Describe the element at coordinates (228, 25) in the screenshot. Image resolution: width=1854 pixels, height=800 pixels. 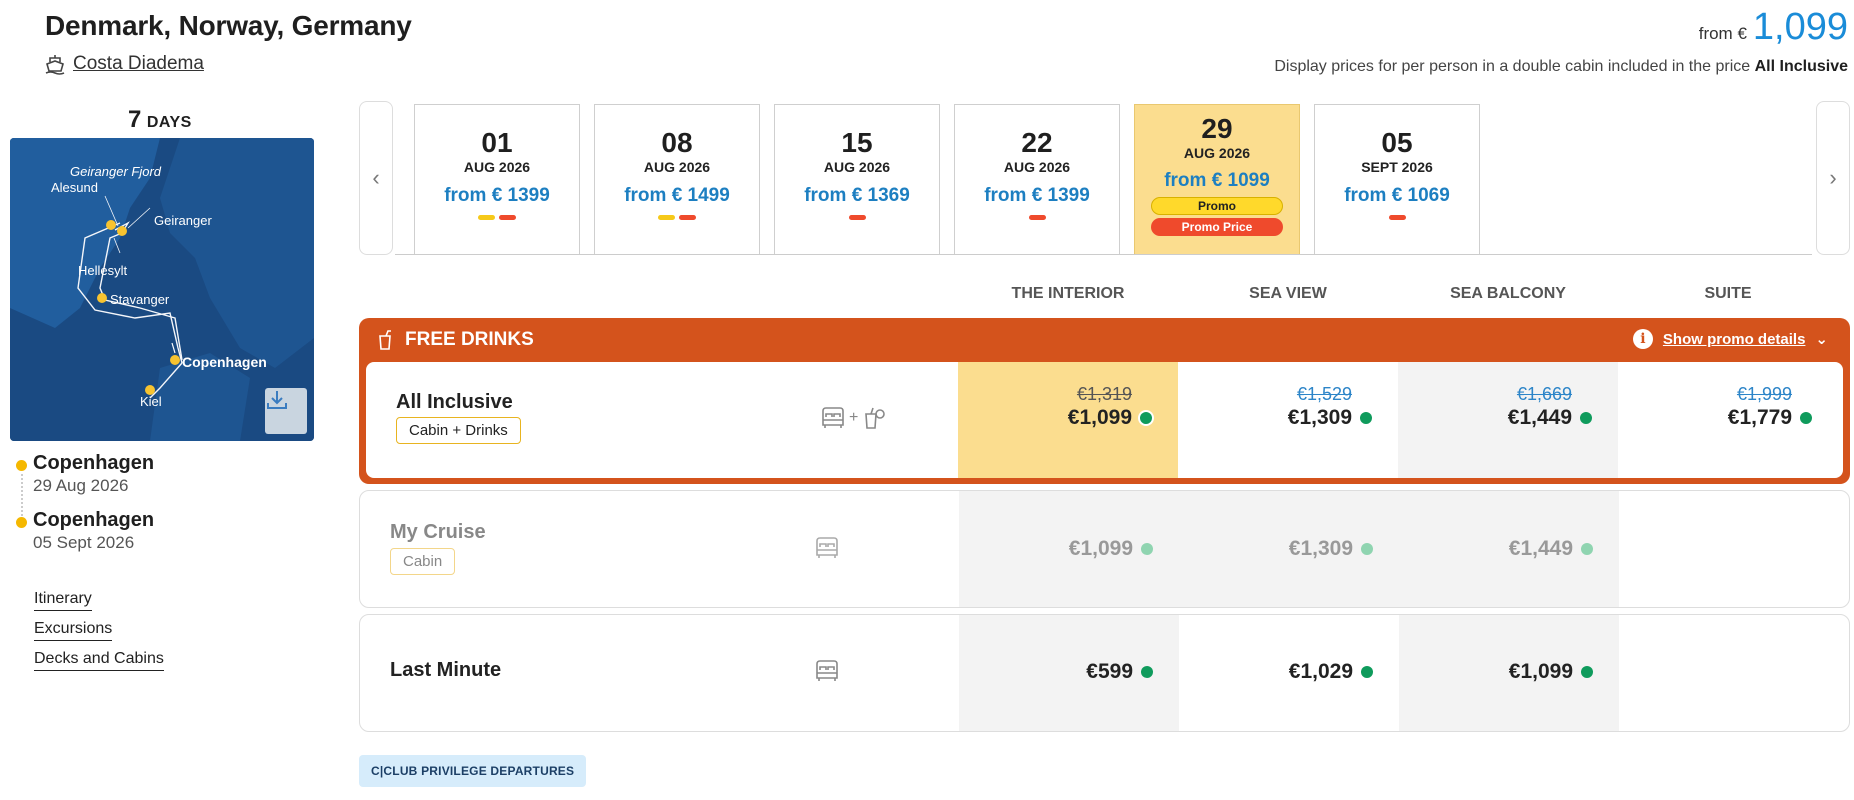
I see `page-title: Denmark, Norway, Germany` at that location.